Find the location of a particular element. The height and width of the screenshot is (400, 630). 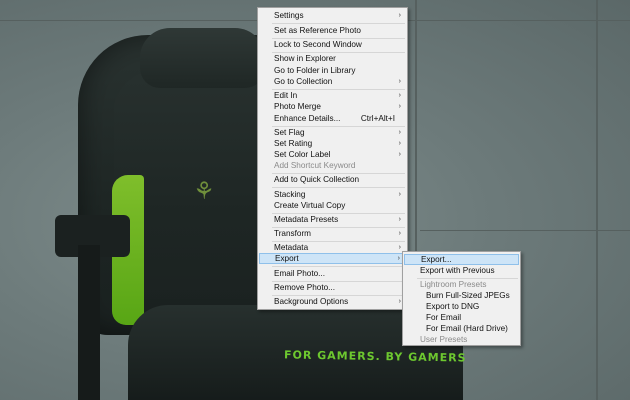

submenu-item-export-with-previous: Export with Previous is located at coordinates (461, 270).